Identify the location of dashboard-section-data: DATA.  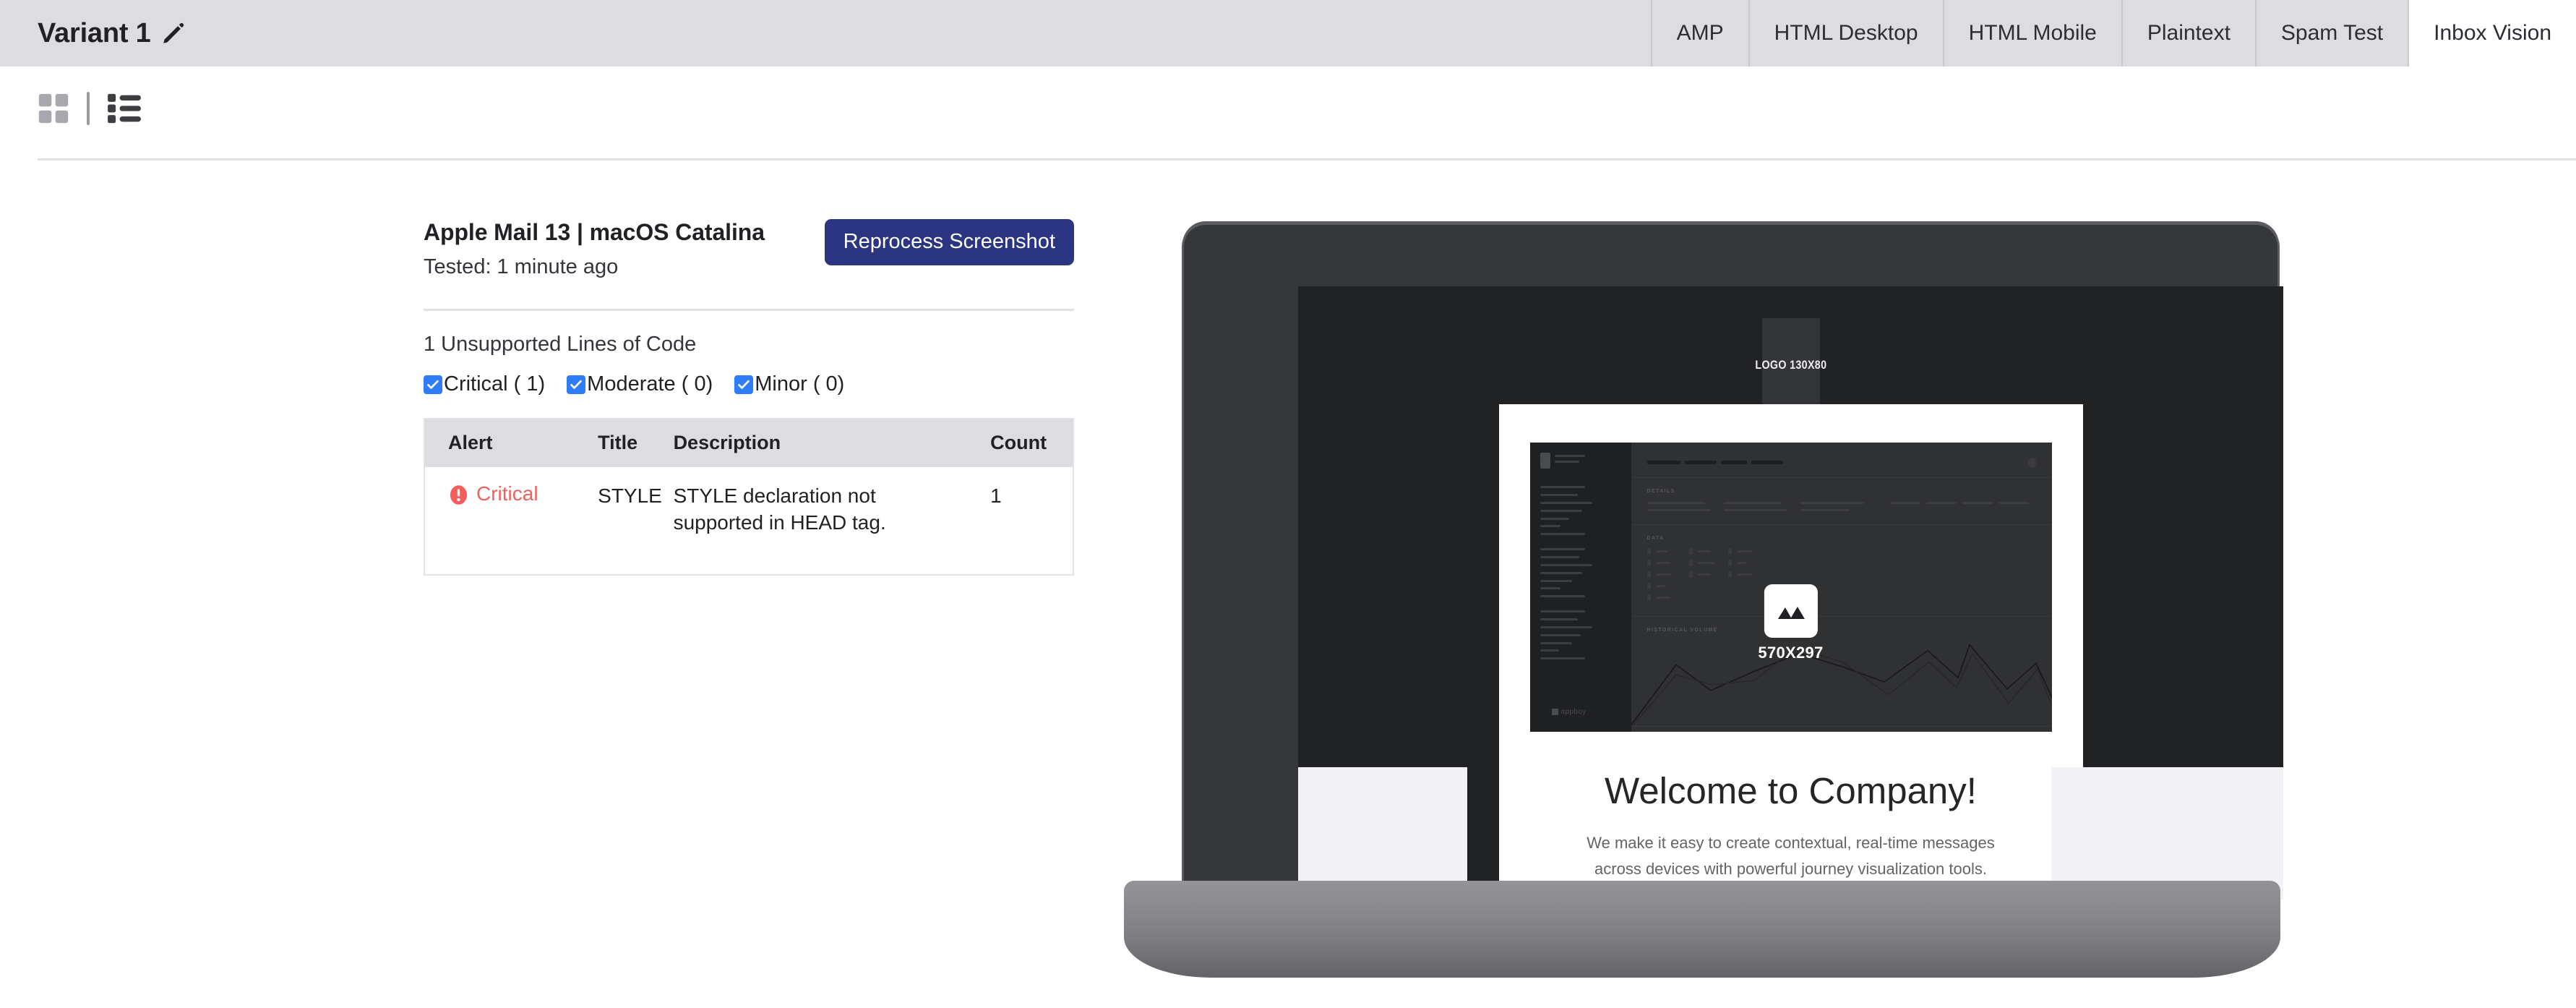
(1656, 538).